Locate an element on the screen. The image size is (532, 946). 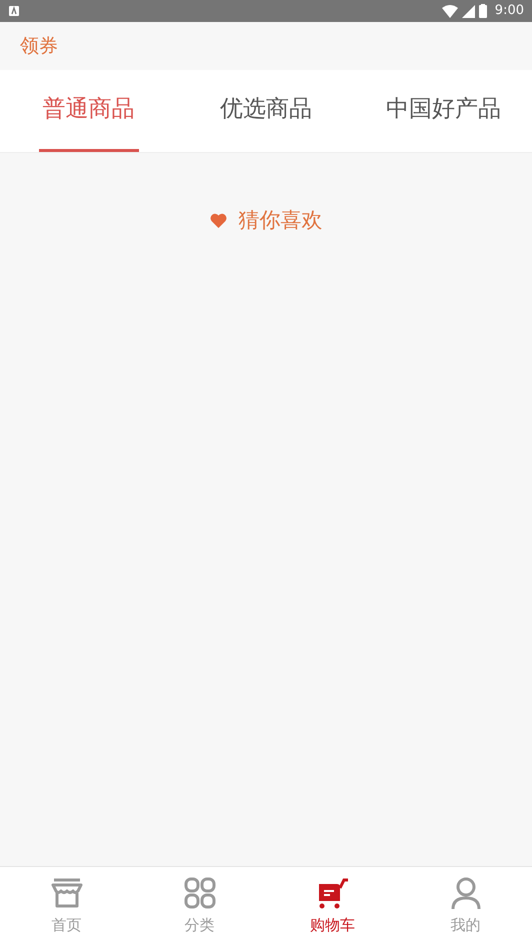
nav-item: 首页 is located at coordinates (66, 906).